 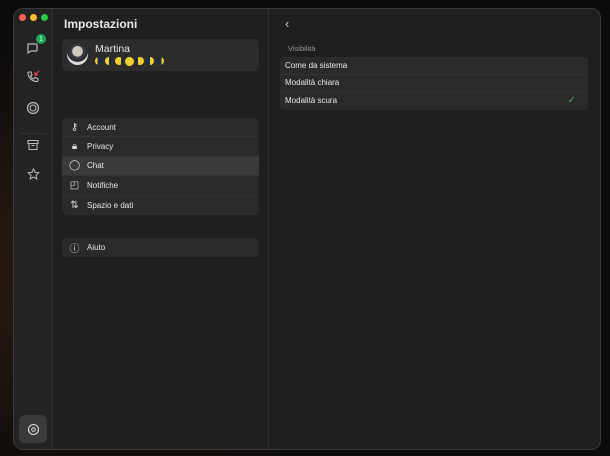 I want to click on calls-button, so click(x=33, y=77).